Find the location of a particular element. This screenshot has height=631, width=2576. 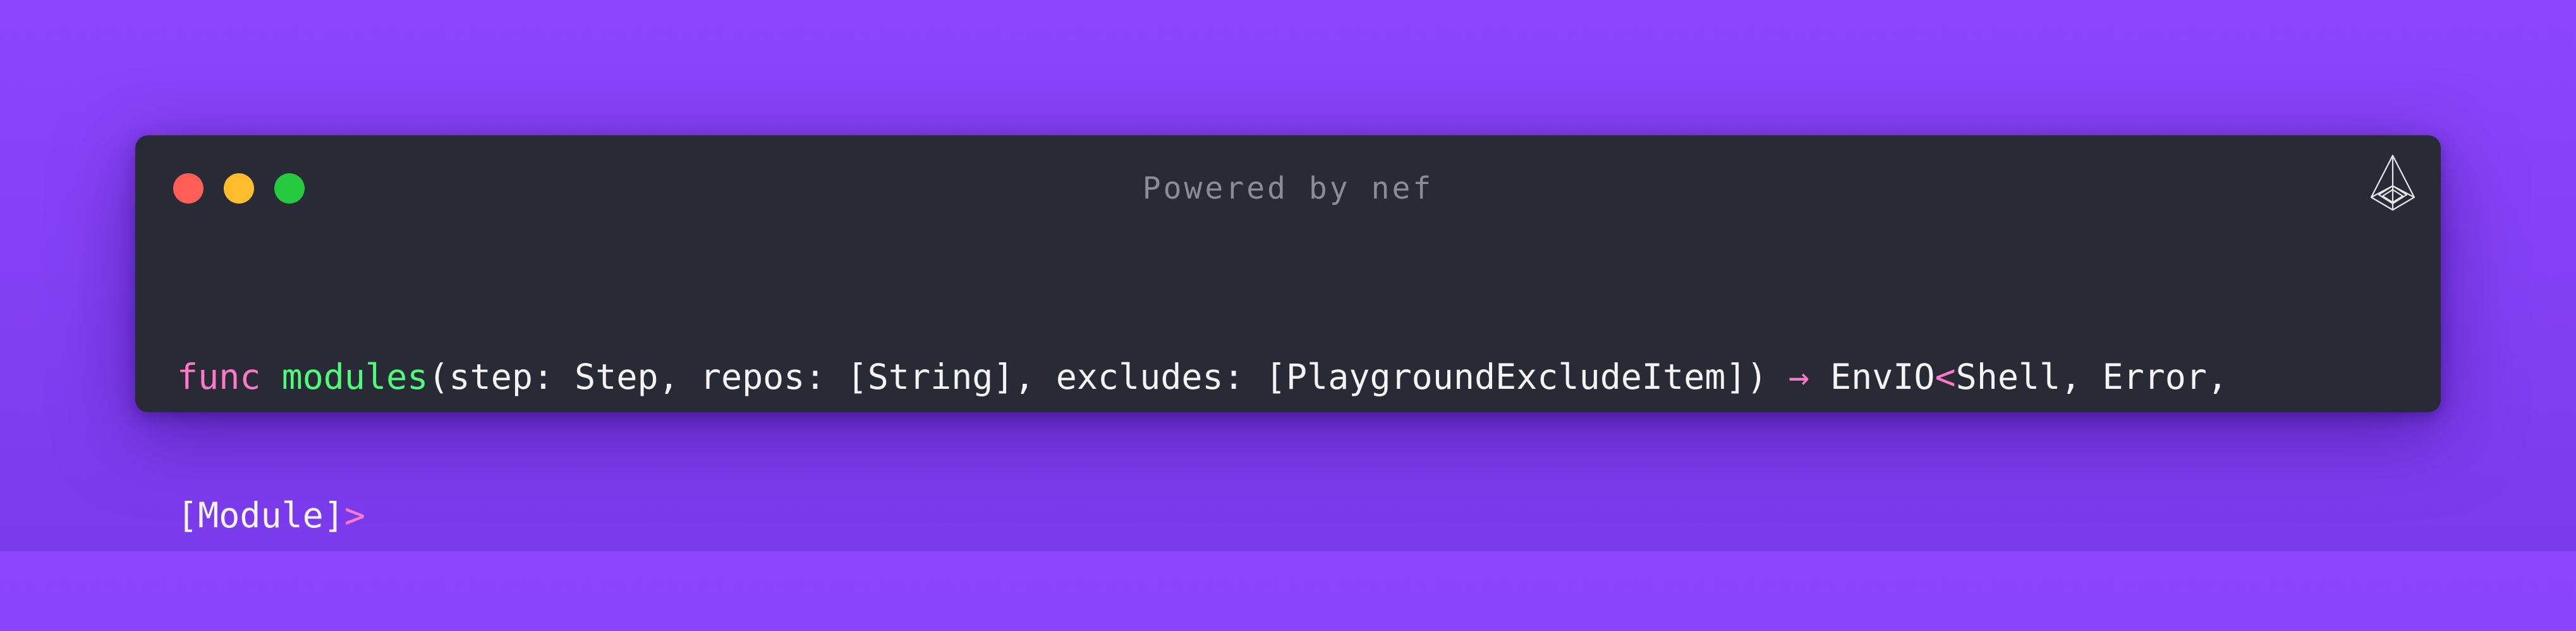

code-generic-open: < is located at coordinates (1945, 377).